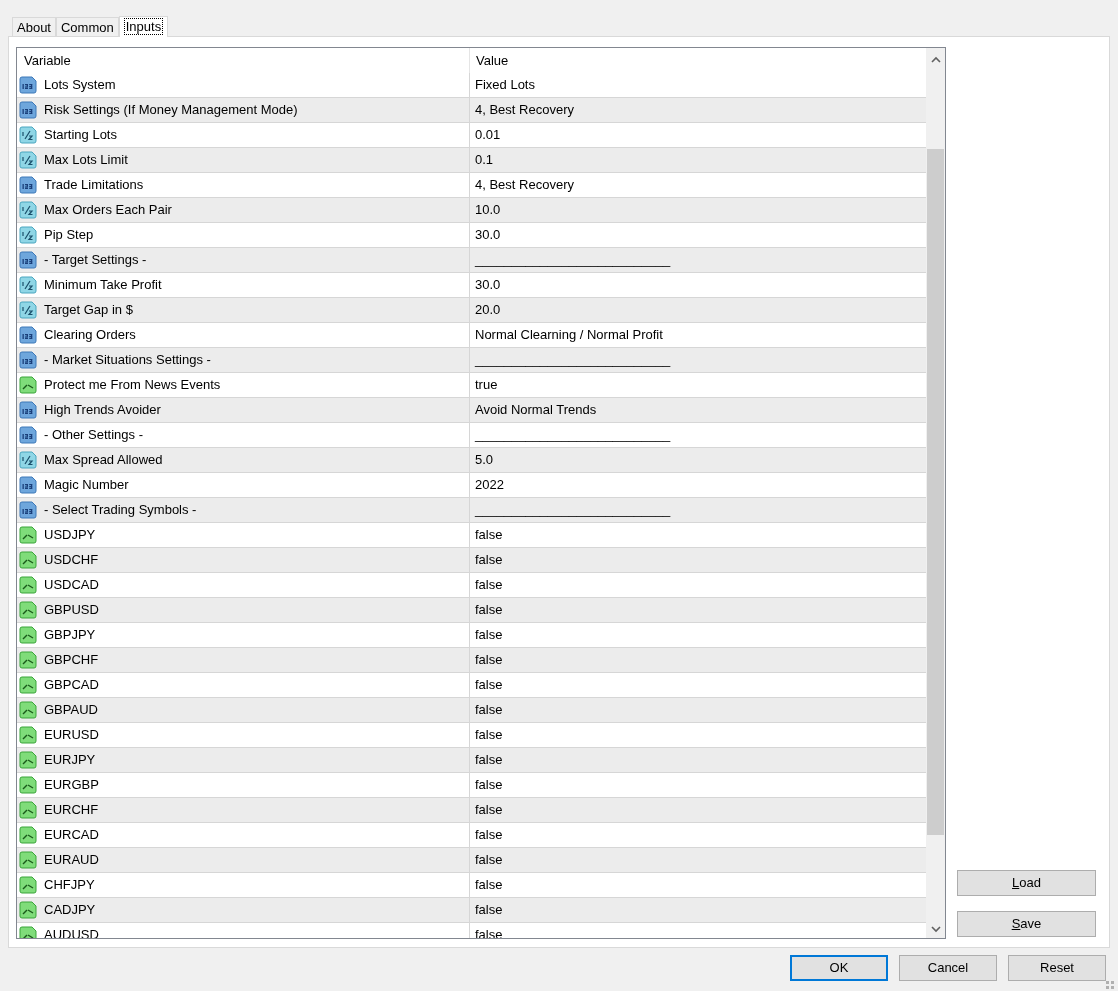 This screenshot has height=991, width=1118. What do you see at coordinates (948, 968) in the screenshot?
I see `dialog-button: Cancel` at bounding box center [948, 968].